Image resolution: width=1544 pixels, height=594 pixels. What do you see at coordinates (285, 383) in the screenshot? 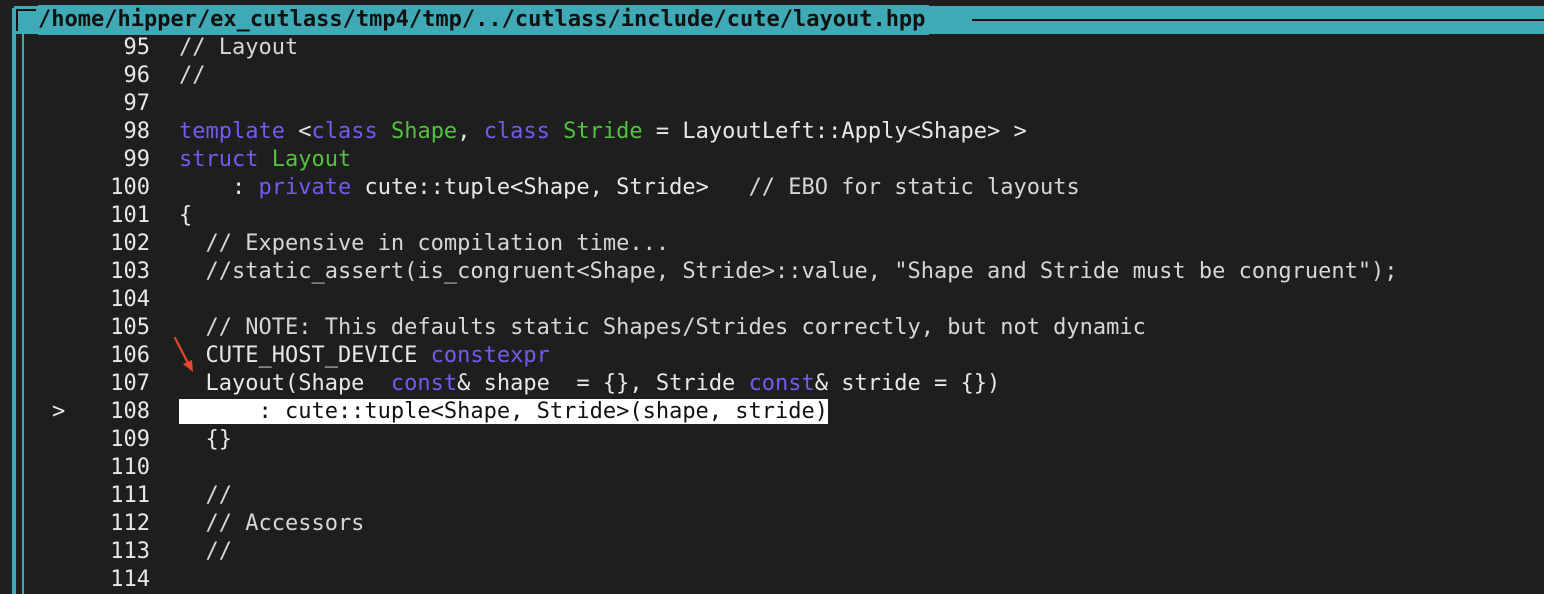
I see `code-token: Layout(Shape` at bounding box center [285, 383].